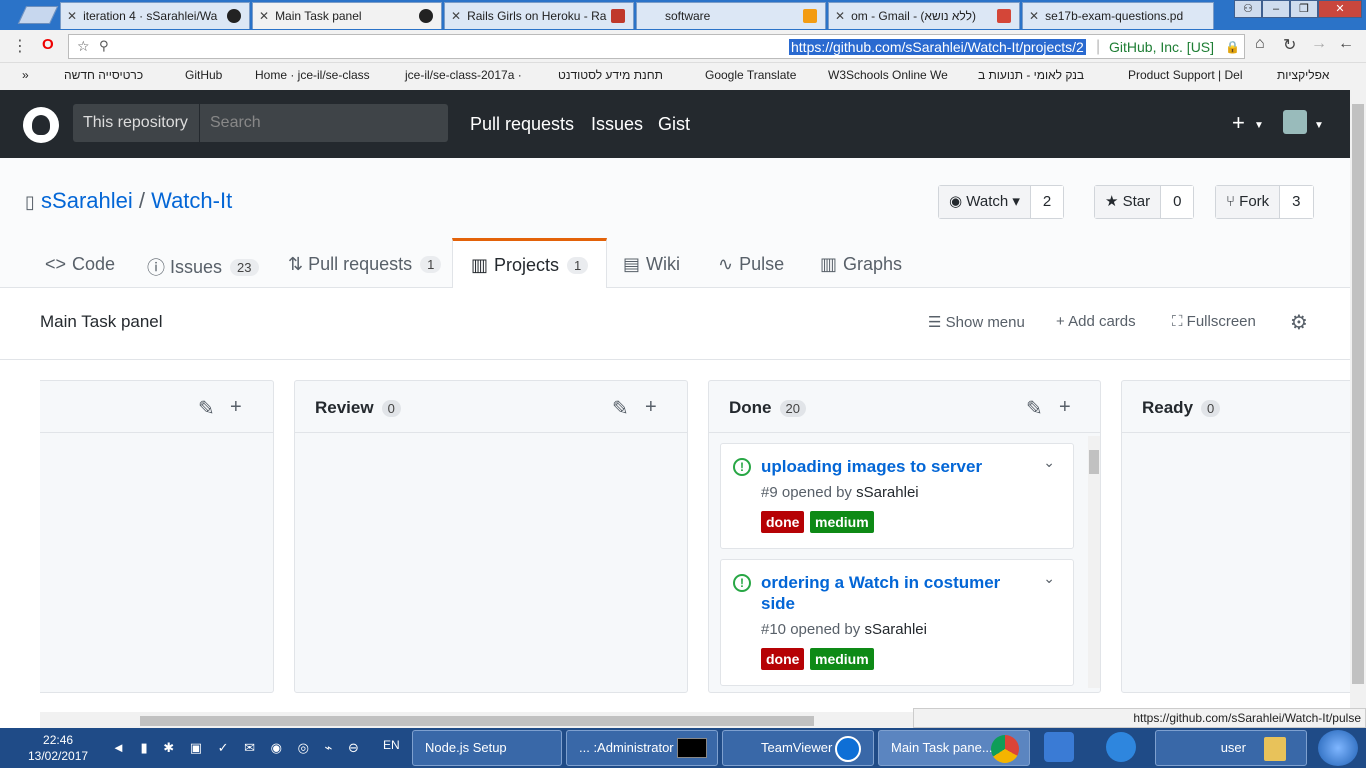 This screenshot has height=768, width=1366. Describe the element at coordinates (1260, 44) in the screenshot. I see `home-icon: ⌂` at that location.